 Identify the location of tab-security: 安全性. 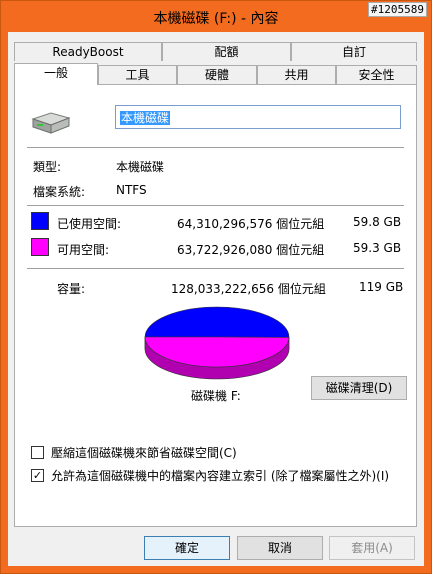
(376, 74).